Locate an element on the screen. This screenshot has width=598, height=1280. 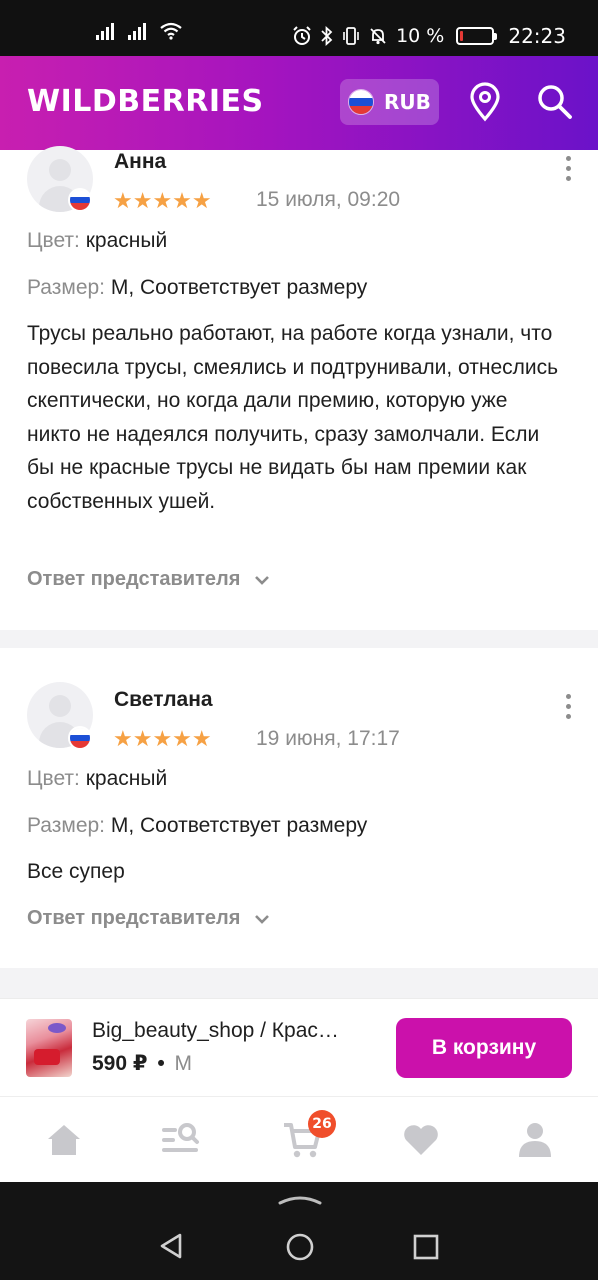
mute-bell-icon is located at coordinates (378, 36).